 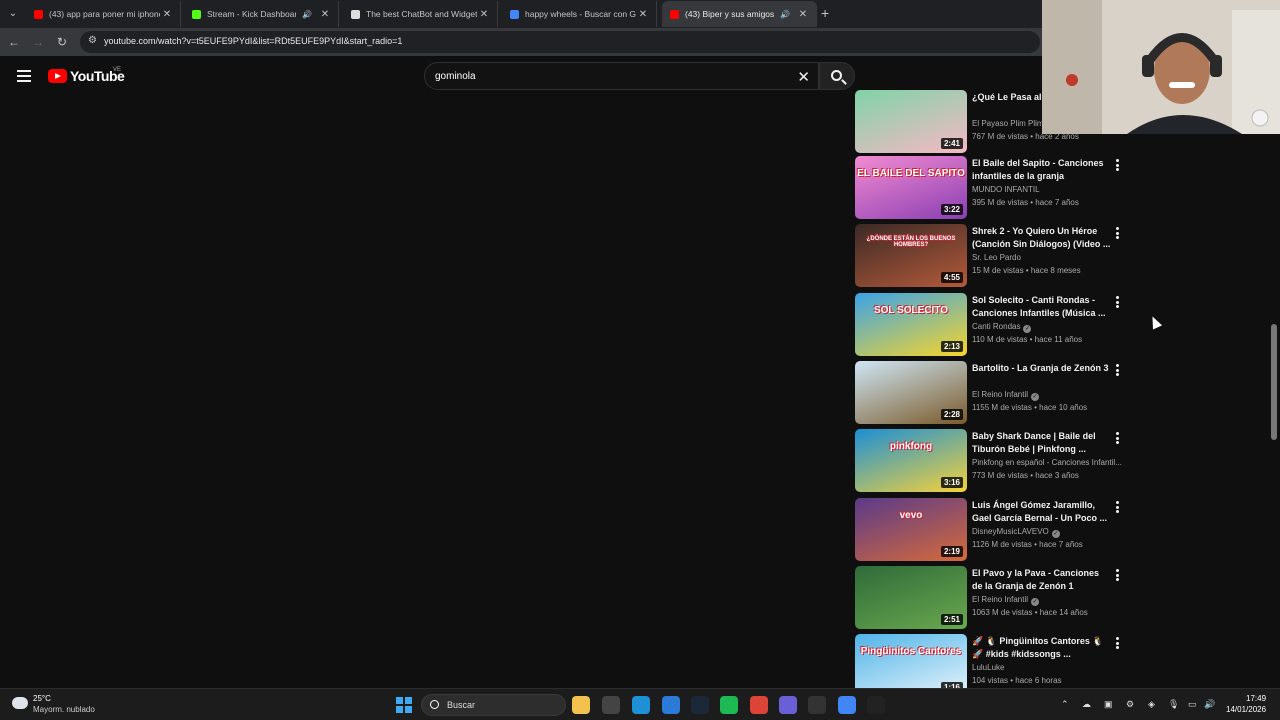 I want to click on video-thumbnail: vevo 2:19, so click(x=911, y=529).